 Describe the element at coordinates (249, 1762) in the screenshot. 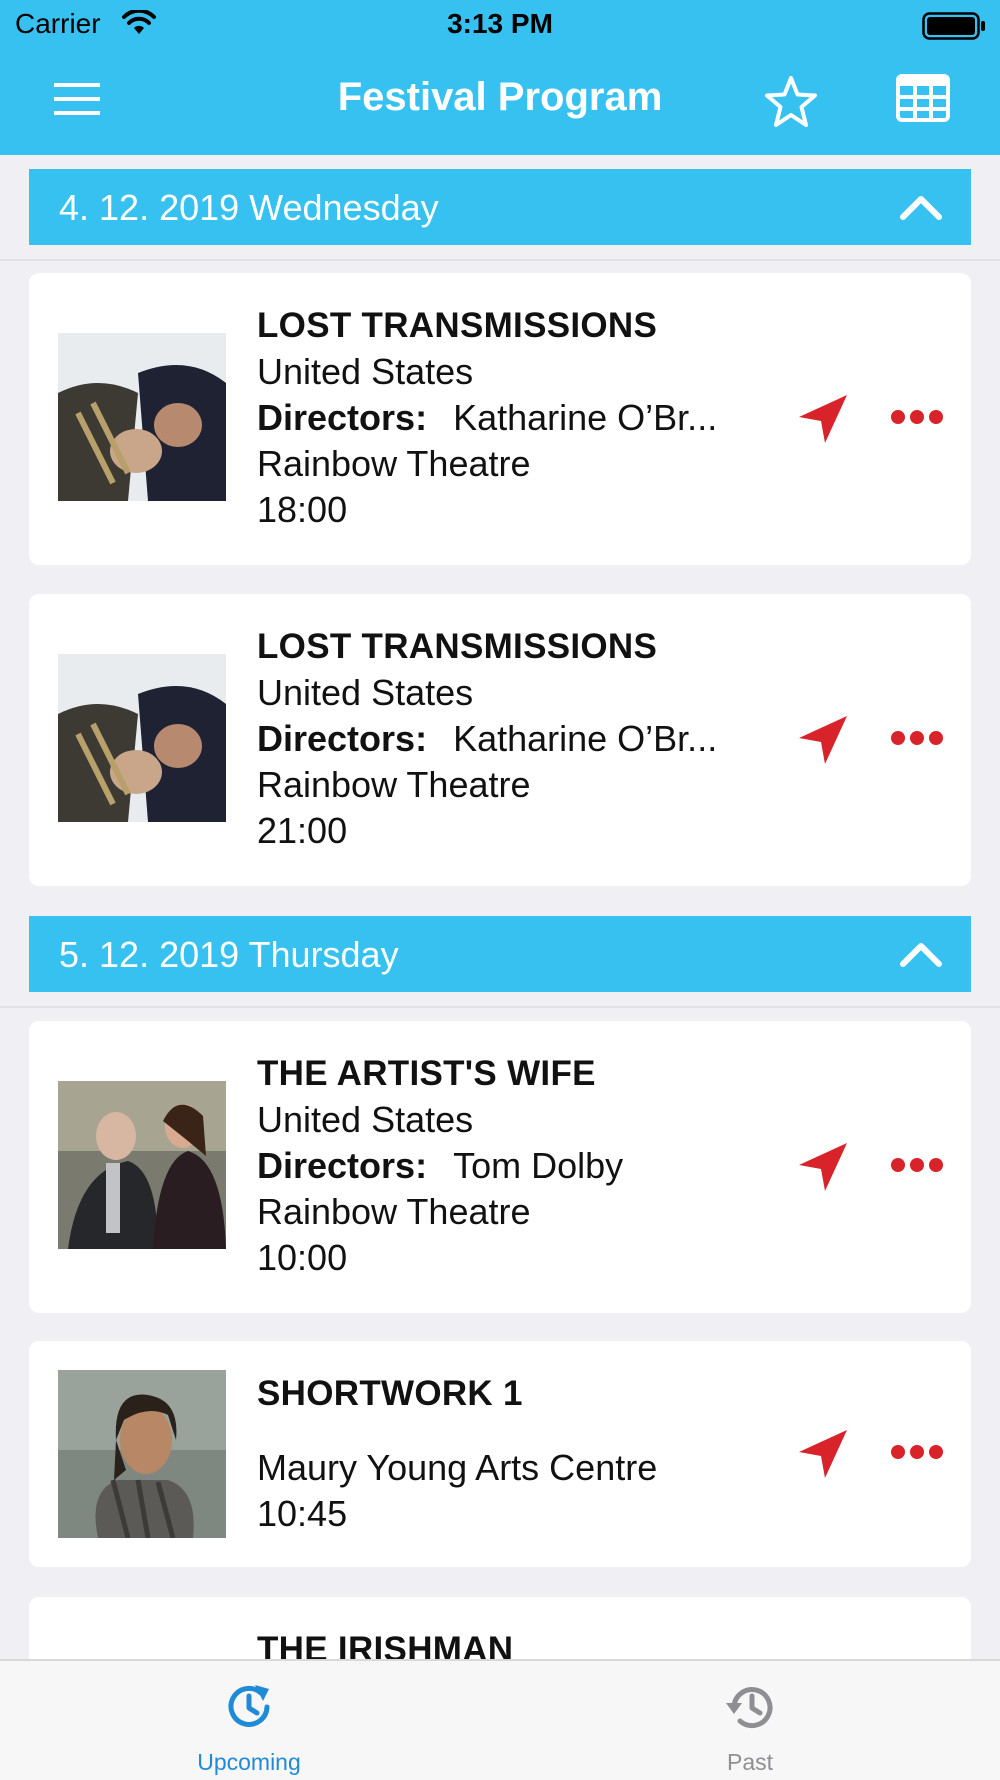

I see `tab-label: Upcoming` at that location.